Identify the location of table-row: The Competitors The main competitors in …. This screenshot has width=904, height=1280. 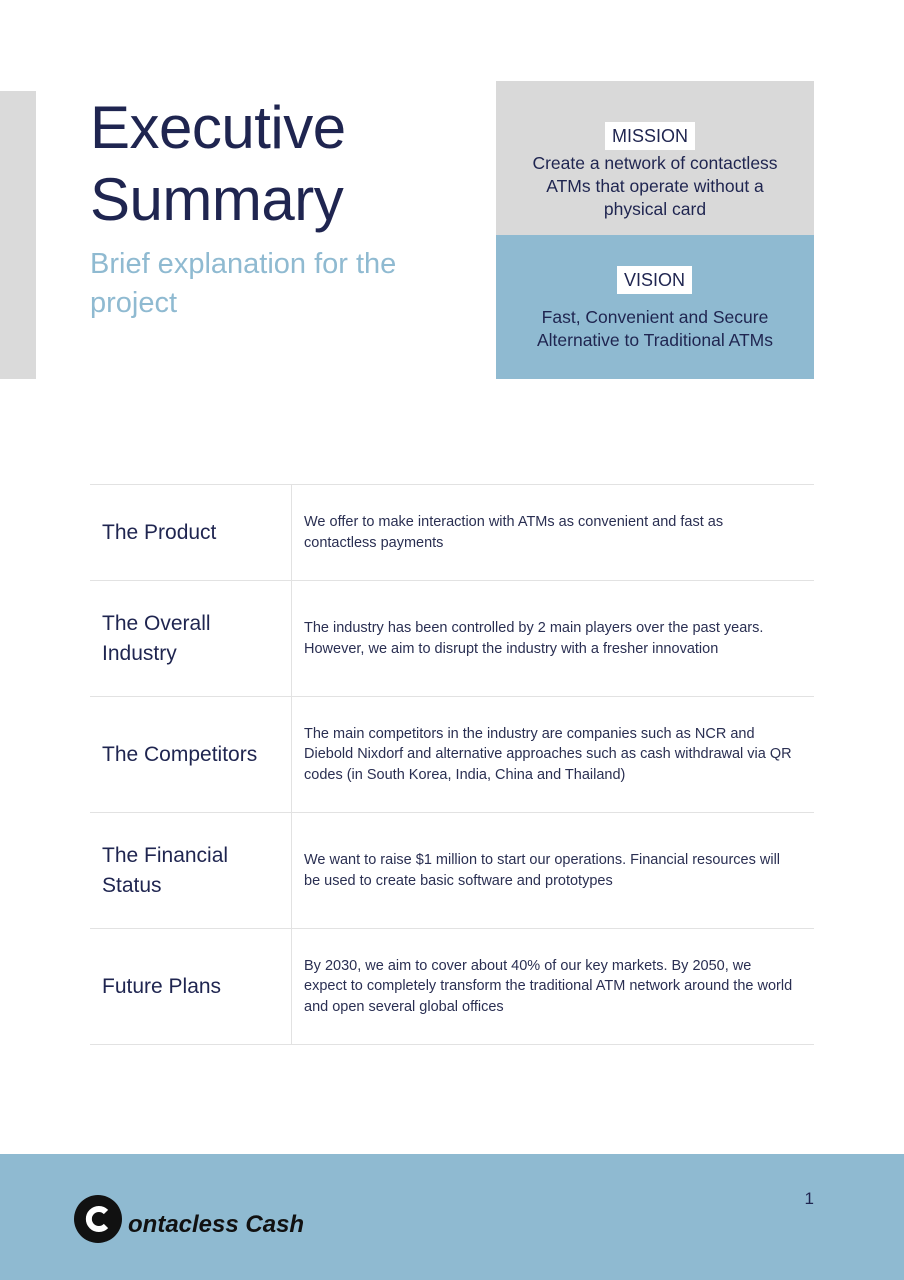
(452, 755).